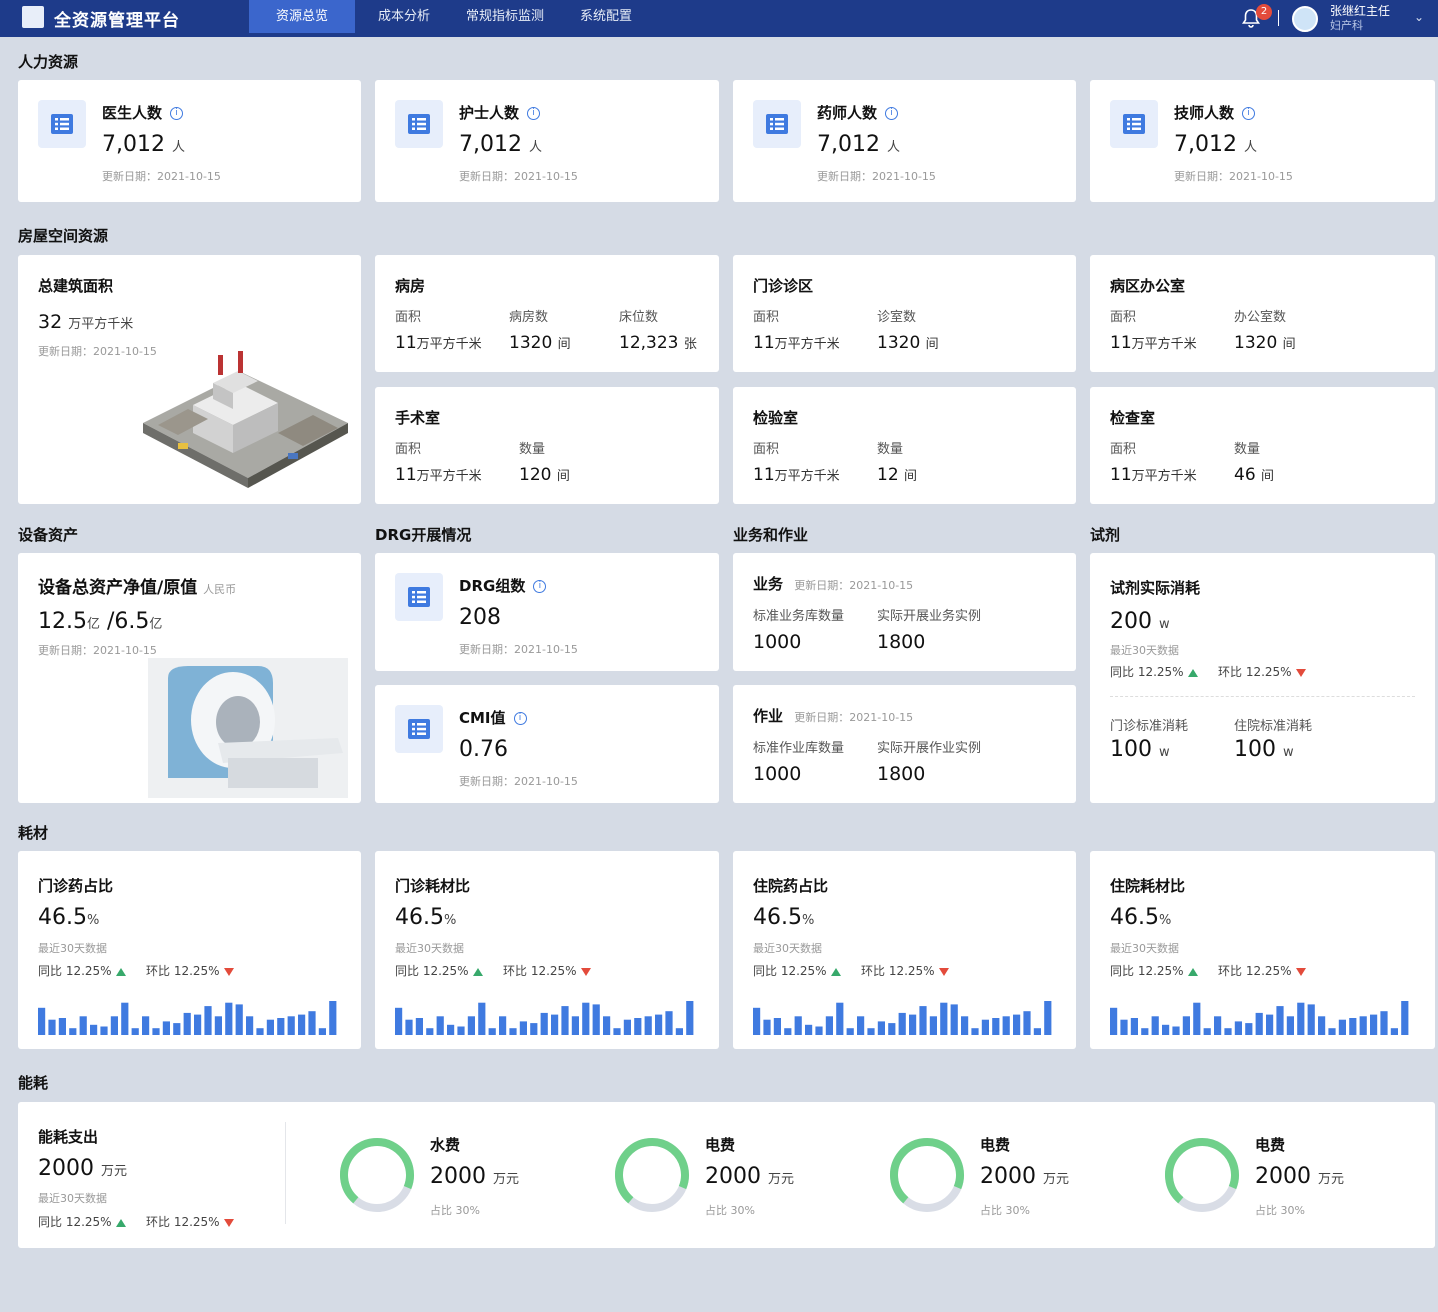 The height and width of the screenshot is (1312, 1438). Describe the element at coordinates (493, 717) in the screenshot. I see `cmi-card-title: CMI值 i` at that location.